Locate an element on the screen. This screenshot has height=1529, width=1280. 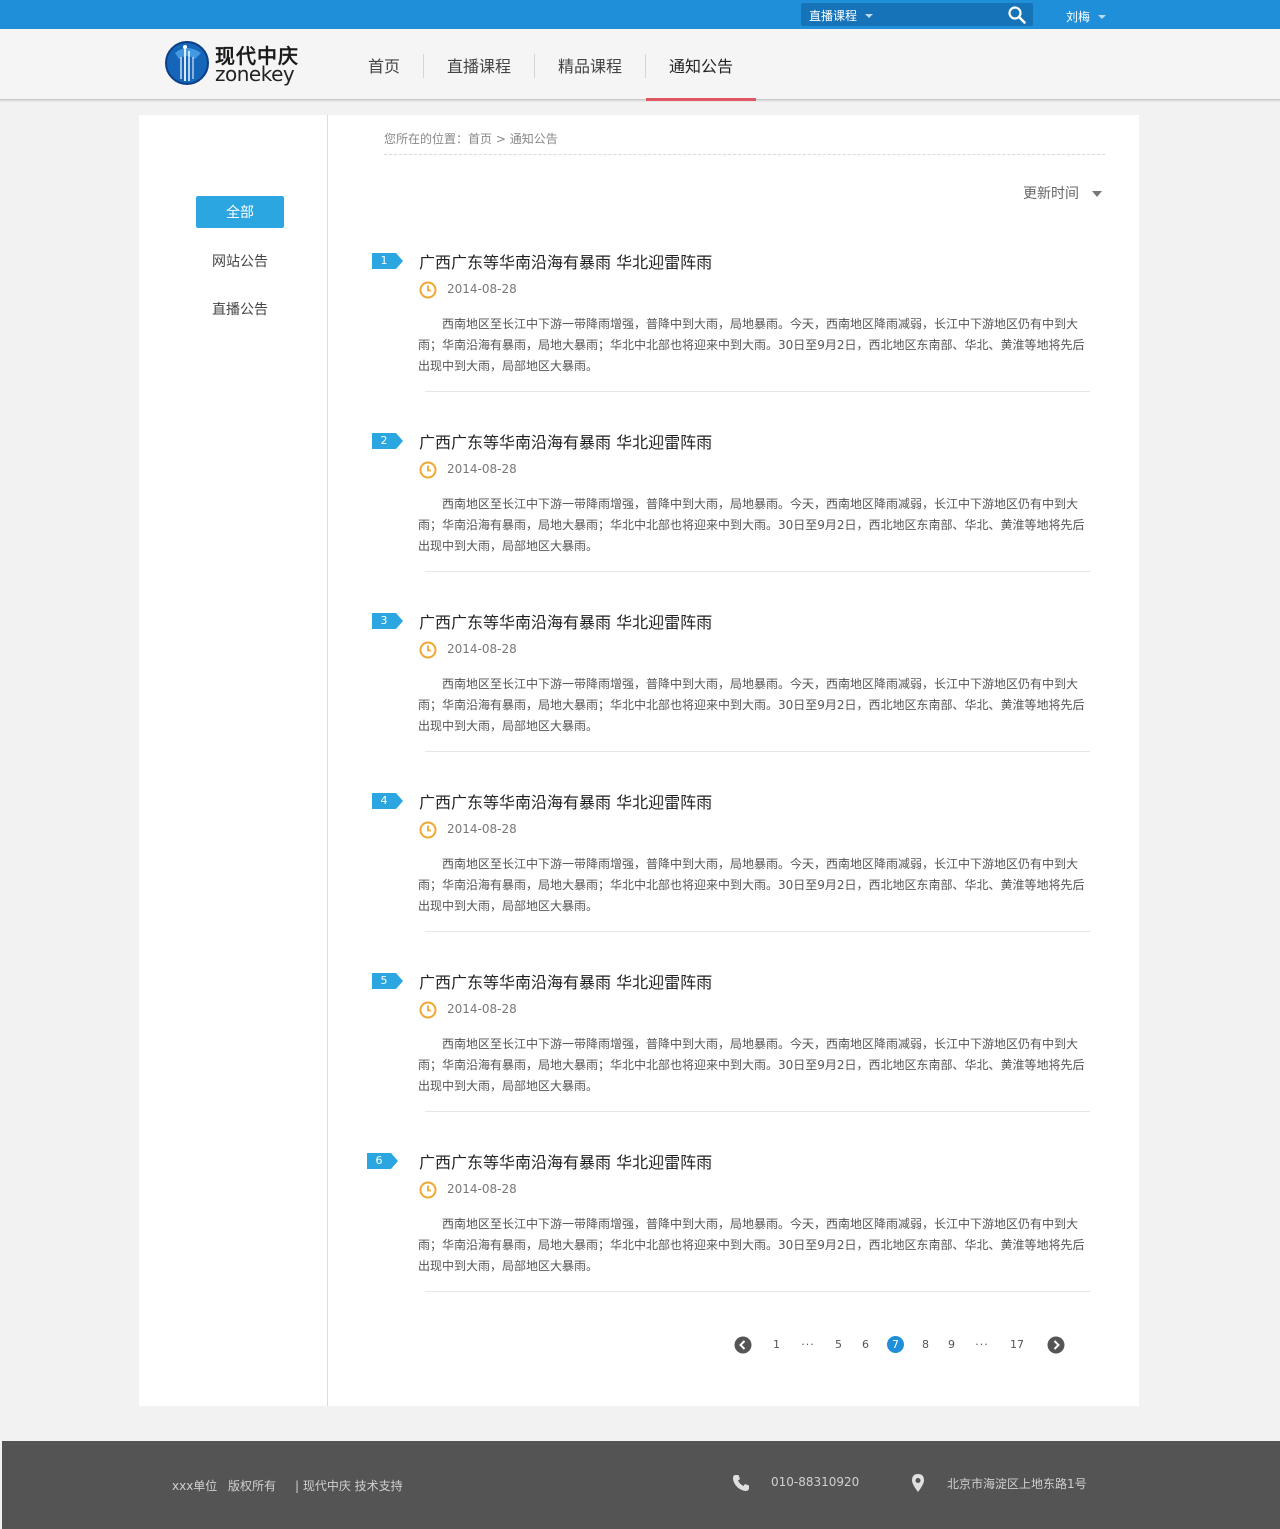
footer-rights: 版权所有 is located at coordinates (252, 1486).